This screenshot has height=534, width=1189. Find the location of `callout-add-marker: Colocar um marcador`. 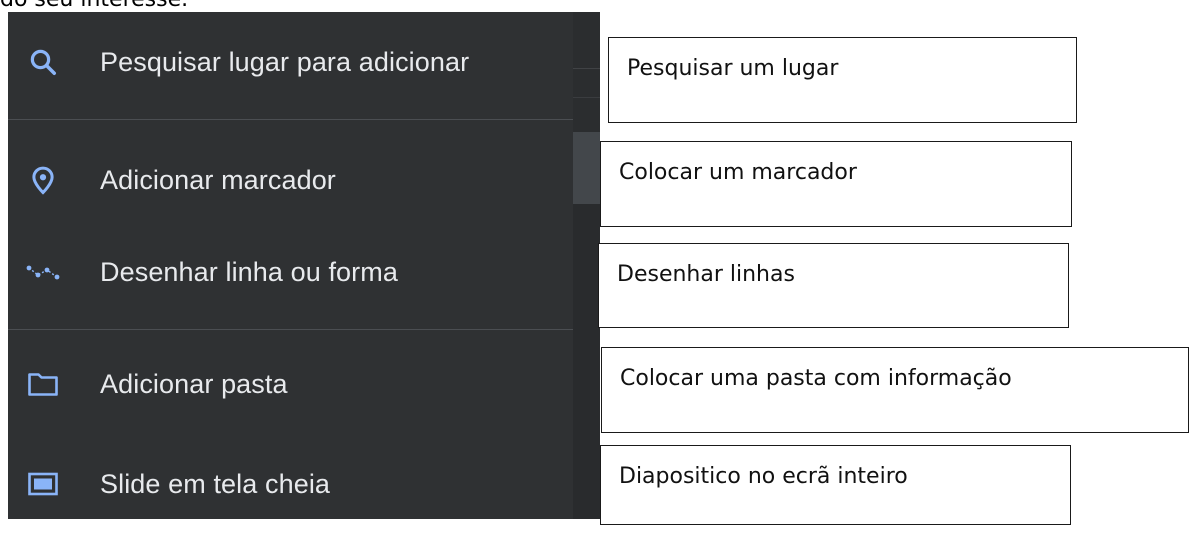

callout-add-marker: Colocar um marcador is located at coordinates (836, 184).